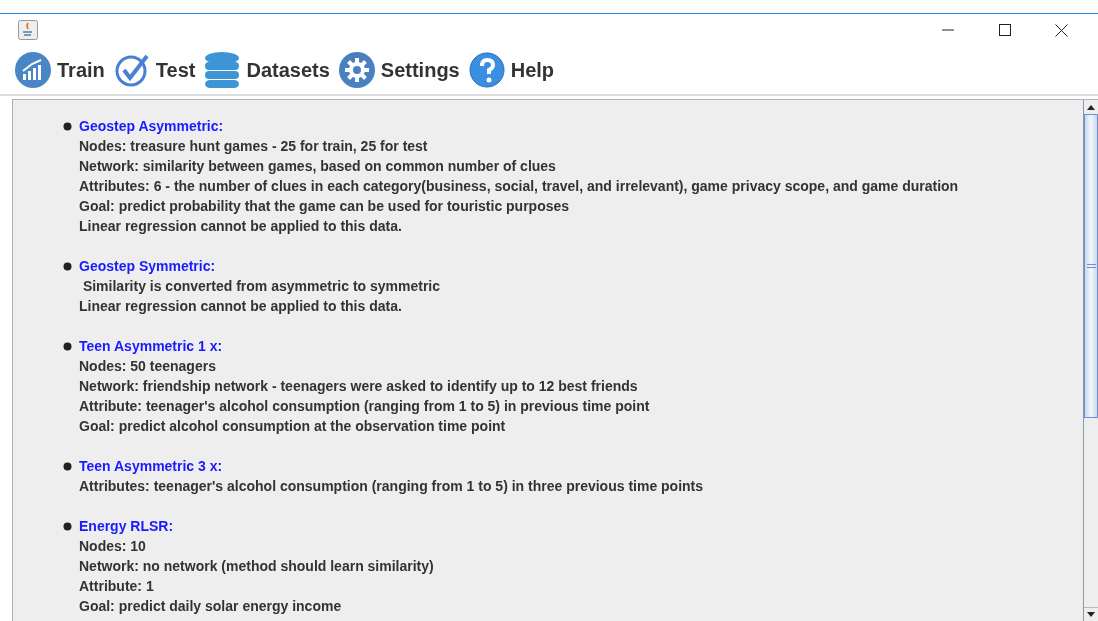 The height and width of the screenshot is (621, 1098). What do you see at coordinates (486, 70) in the screenshot?
I see `help-icon` at bounding box center [486, 70].